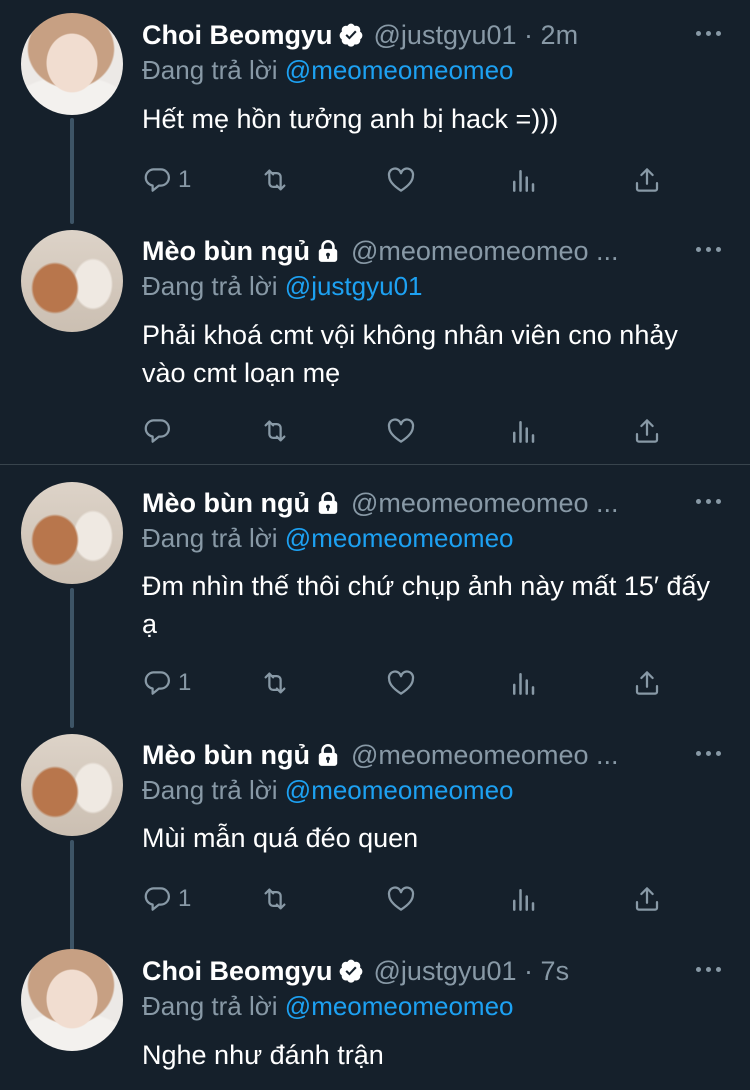  Describe the element at coordinates (555, 970) in the screenshot. I see `tweet-time: 7s` at that location.